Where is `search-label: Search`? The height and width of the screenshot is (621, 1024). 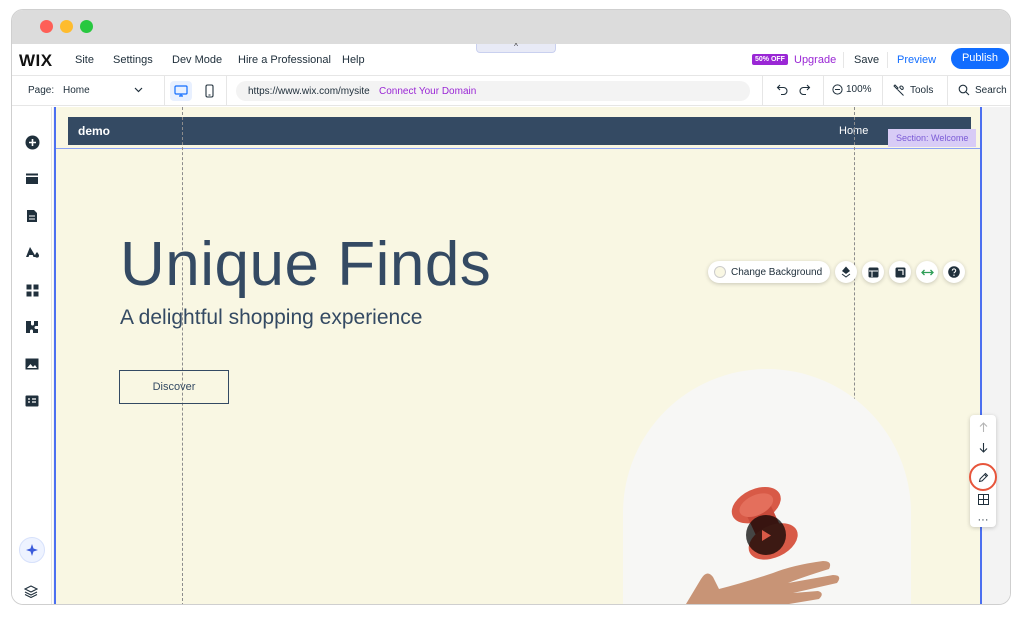 search-label: Search is located at coordinates (991, 90).